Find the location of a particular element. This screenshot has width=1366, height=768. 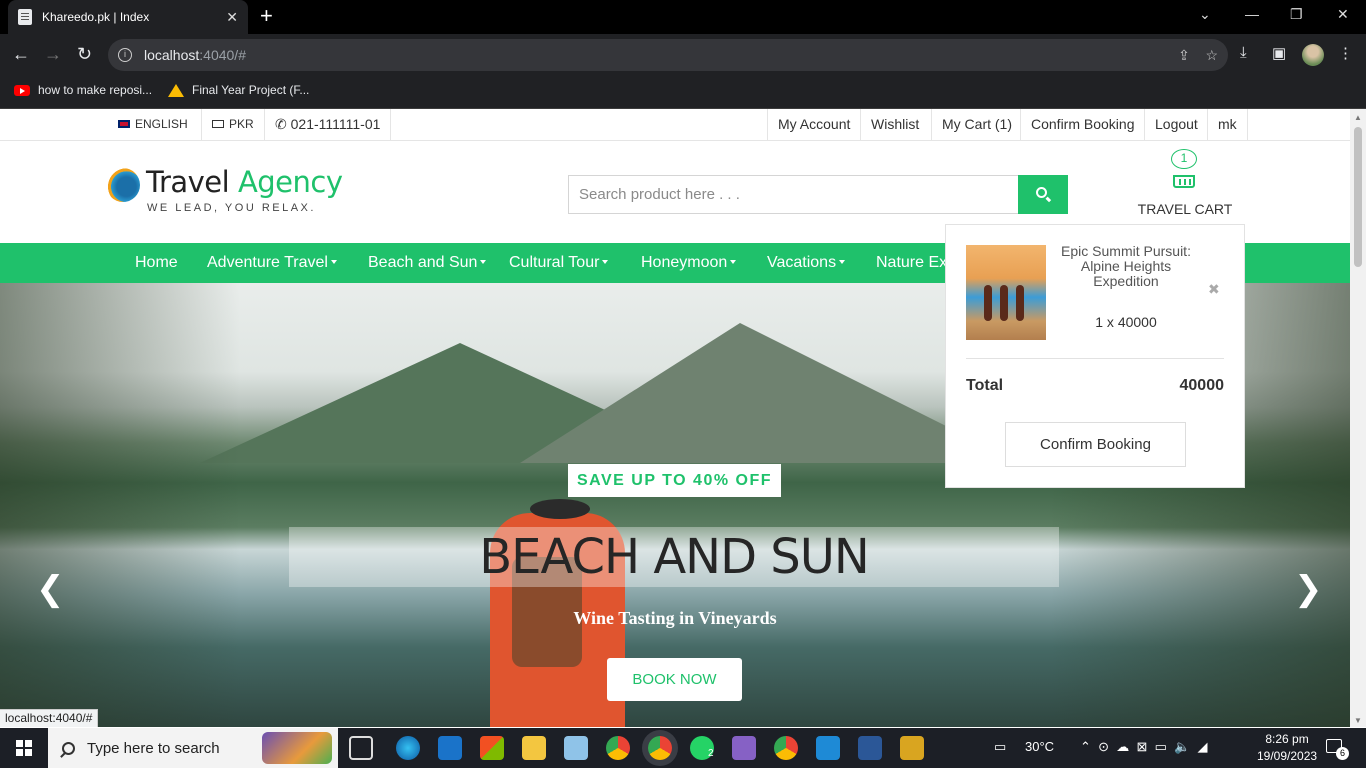

chrome-active-icon is located at coordinates (660, 748).